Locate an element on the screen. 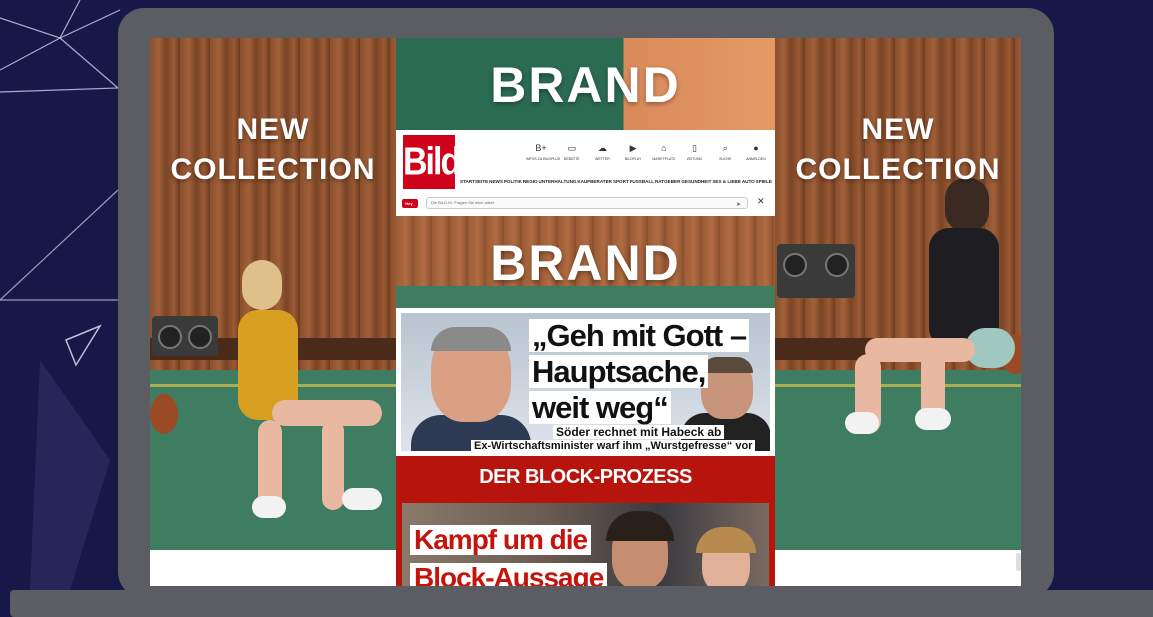 This screenshot has width=1153, height=617. search-icon: ⌕ is located at coordinates (725, 148).